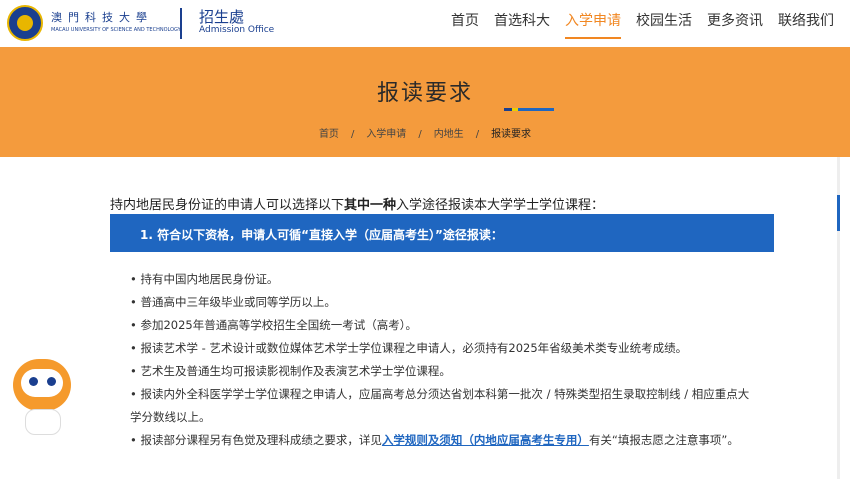  I want to click on robot-assistant-icon, so click(41, 397).